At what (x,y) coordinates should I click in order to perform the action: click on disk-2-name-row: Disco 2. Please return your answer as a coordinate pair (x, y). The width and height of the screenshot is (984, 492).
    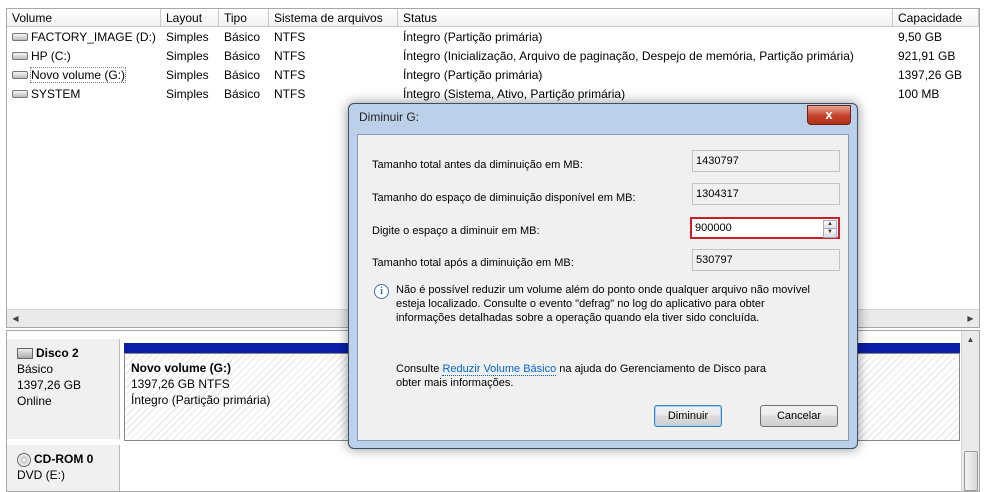
    Looking at the image, I should click on (63, 353).